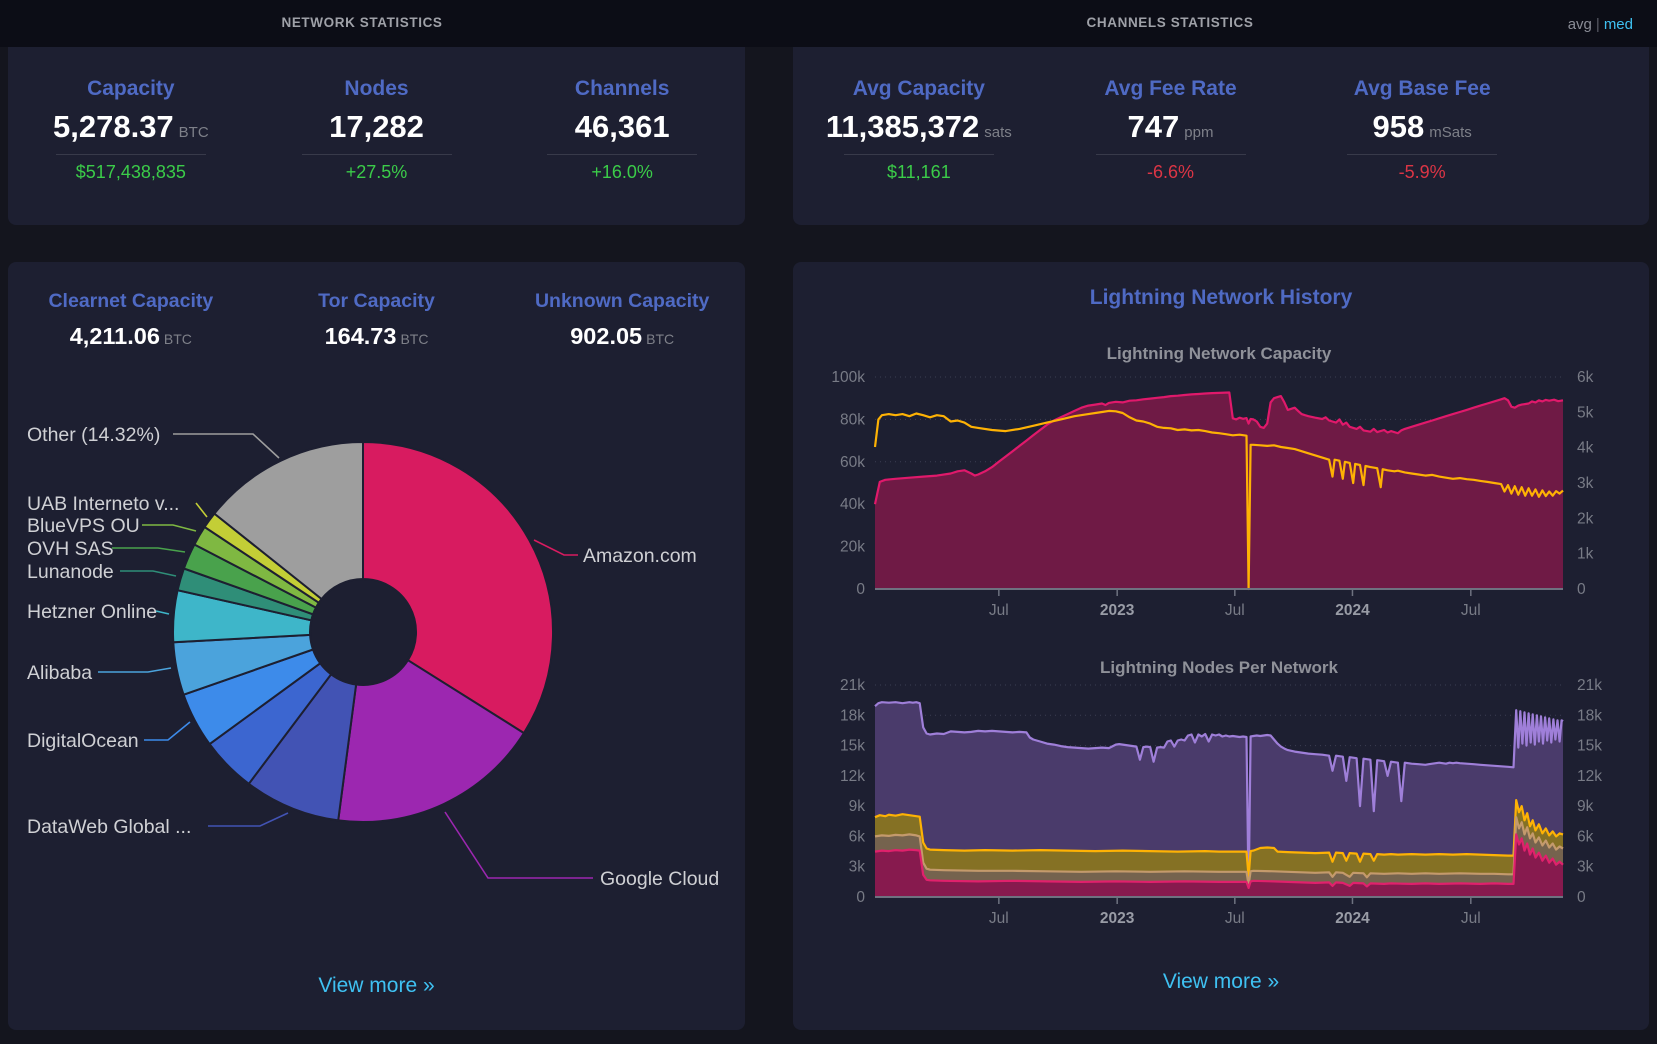 This screenshot has width=1657, height=1044. What do you see at coordinates (376, 986) in the screenshot?
I see `isp-view-more-link: View more »` at bounding box center [376, 986].